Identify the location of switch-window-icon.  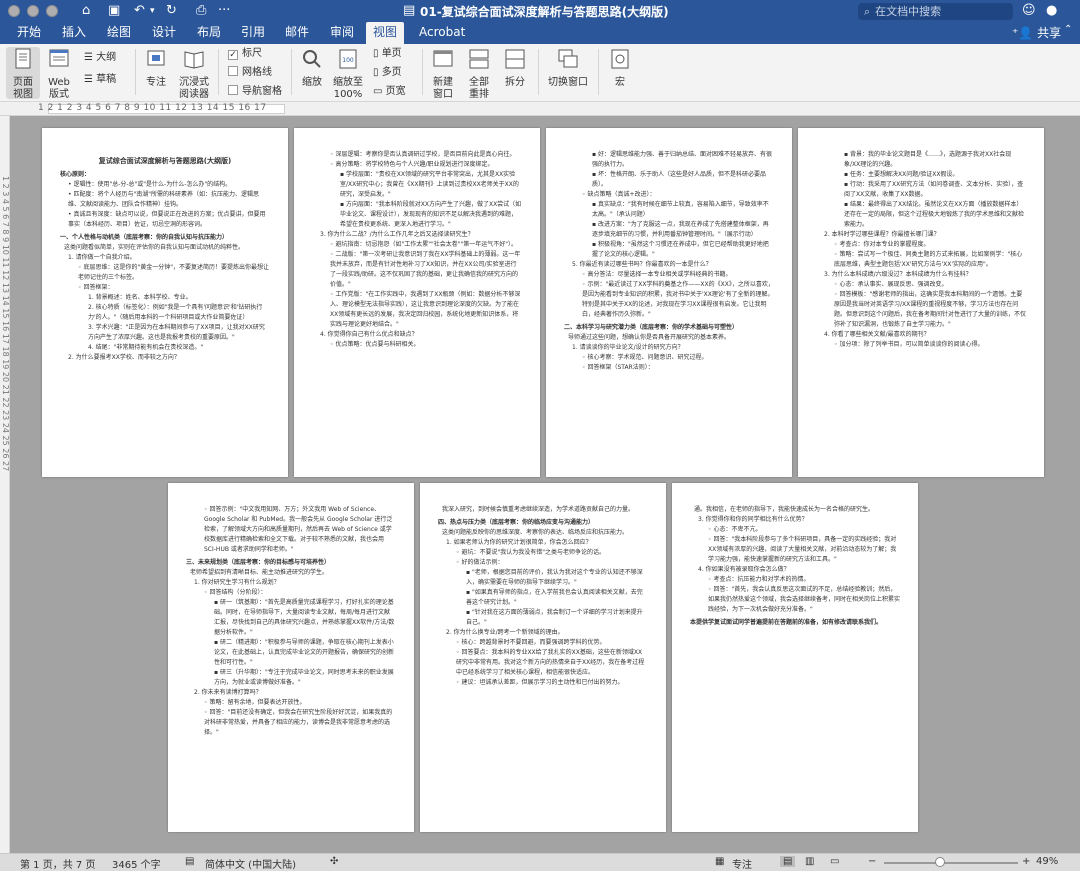
(568, 58).